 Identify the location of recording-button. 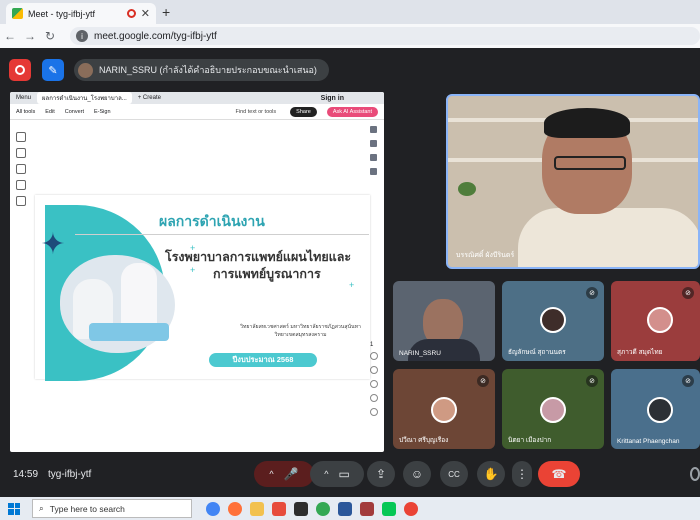
(20, 70).